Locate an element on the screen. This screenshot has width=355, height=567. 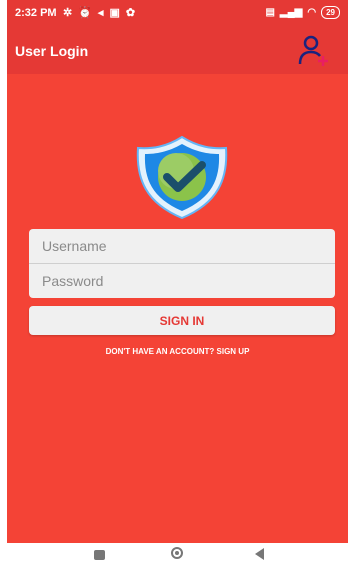
alarm-icon: ⏰ is located at coordinates (85, 13).